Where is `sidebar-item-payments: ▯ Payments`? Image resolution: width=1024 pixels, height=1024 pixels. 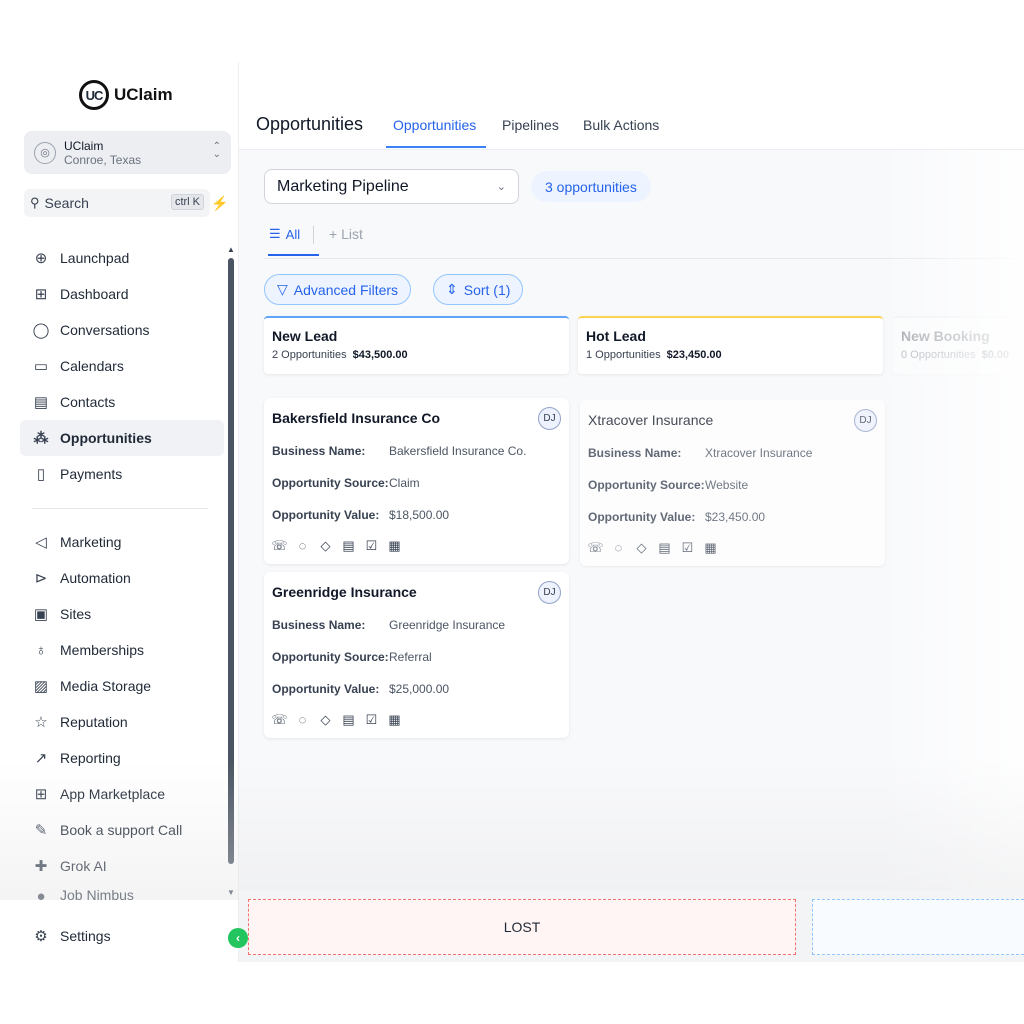 sidebar-item-payments: ▯ Payments is located at coordinates (122, 474).